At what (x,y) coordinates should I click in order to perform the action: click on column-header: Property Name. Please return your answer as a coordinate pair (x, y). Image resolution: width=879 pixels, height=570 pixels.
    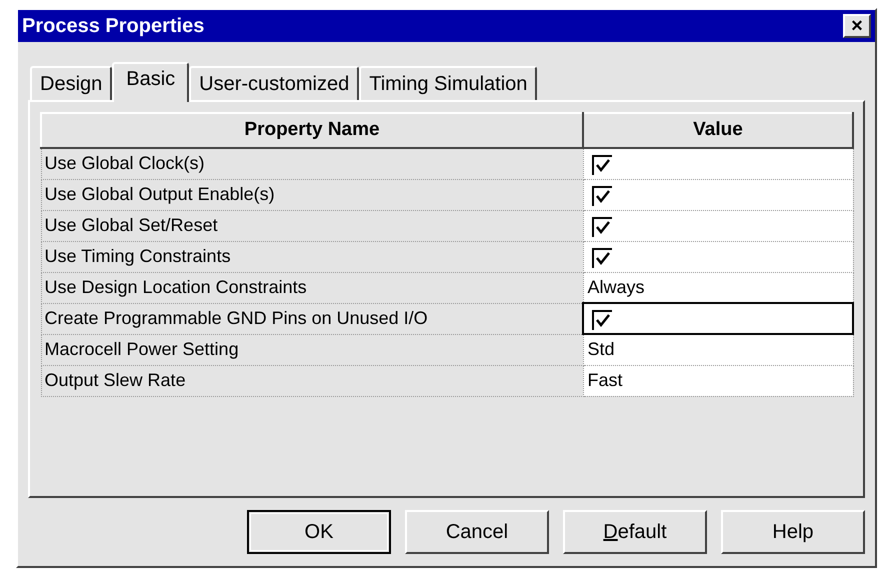
    Looking at the image, I should click on (312, 130).